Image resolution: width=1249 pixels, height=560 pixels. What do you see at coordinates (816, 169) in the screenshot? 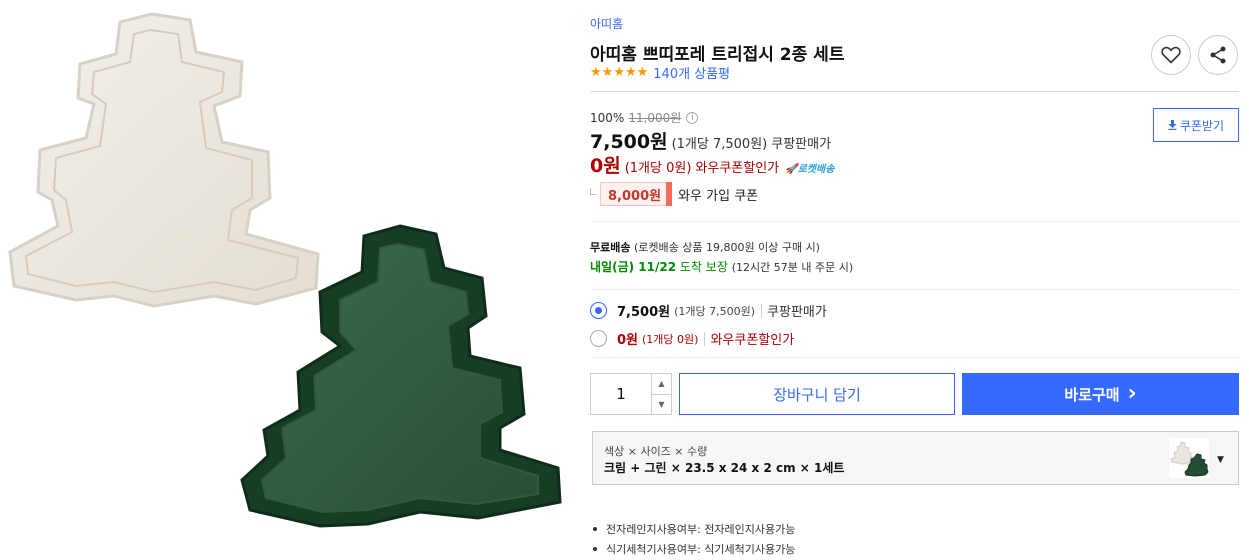
I see `rocket-label: 로켓배송` at bounding box center [816, 169].